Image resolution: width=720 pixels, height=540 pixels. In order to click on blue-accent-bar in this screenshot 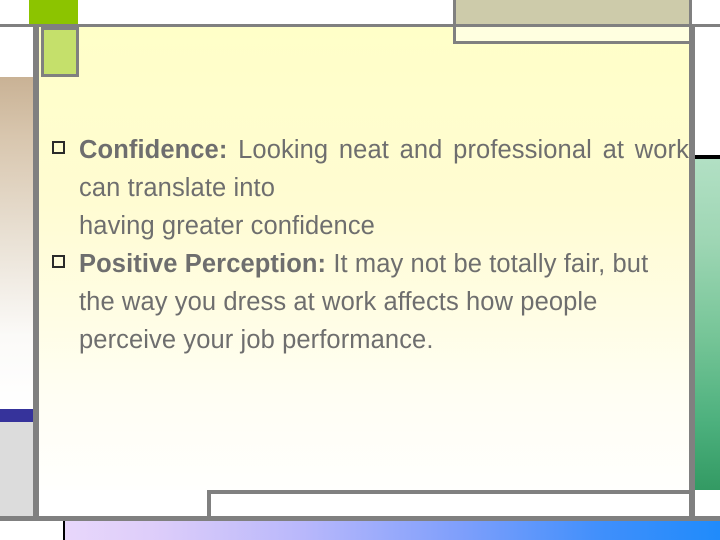, I will do `click(16, 415)`.